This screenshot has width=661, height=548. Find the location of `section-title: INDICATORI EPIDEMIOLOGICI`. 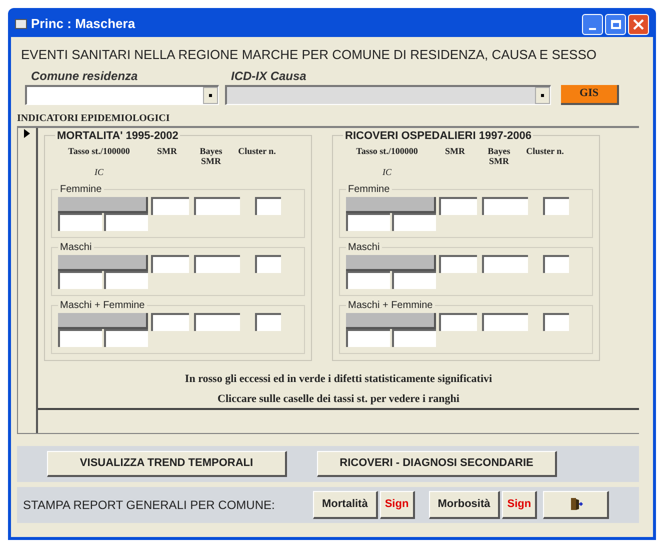

section-title: INDICATORI EPIDEMIOLOGICI is located at coordinates (94, 119).